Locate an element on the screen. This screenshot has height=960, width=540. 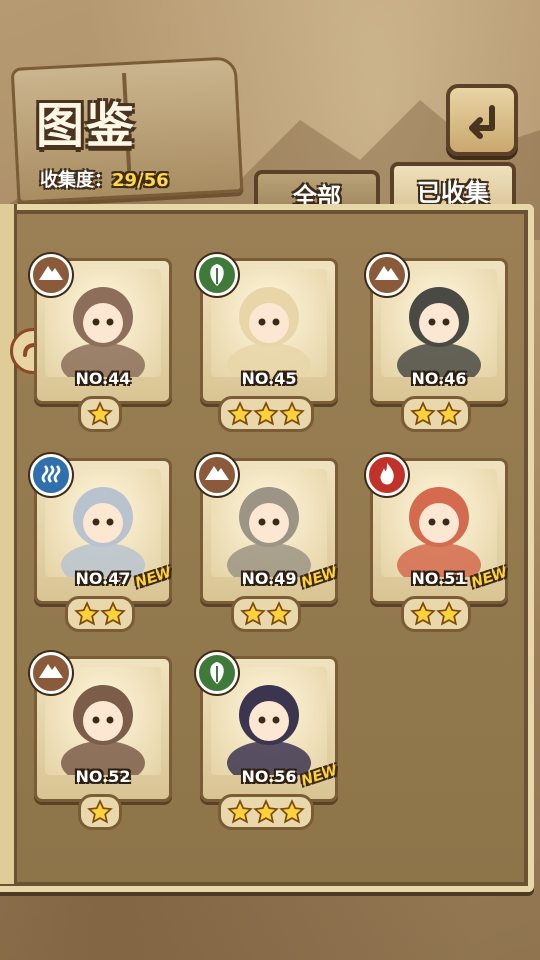
monster-card: NO.46 is located at coordinates (437, 343).